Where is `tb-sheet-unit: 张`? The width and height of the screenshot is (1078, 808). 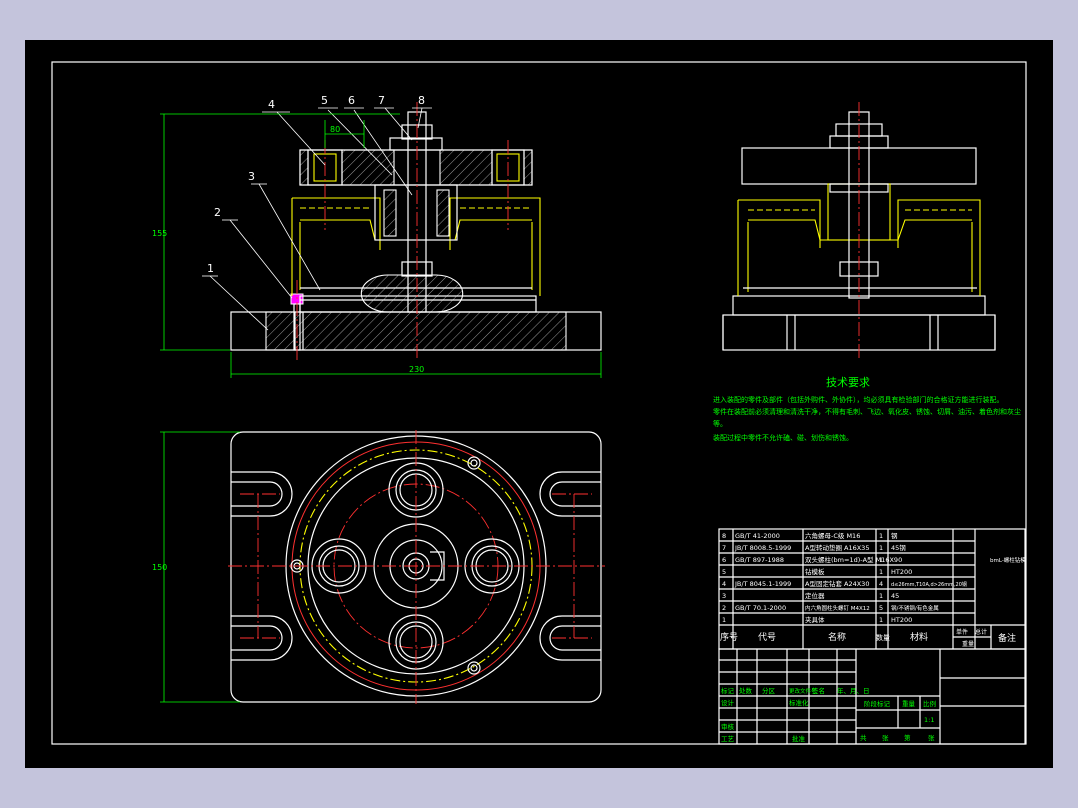
tb-sheet-unit: 张 is located at coordinates (885, 737).